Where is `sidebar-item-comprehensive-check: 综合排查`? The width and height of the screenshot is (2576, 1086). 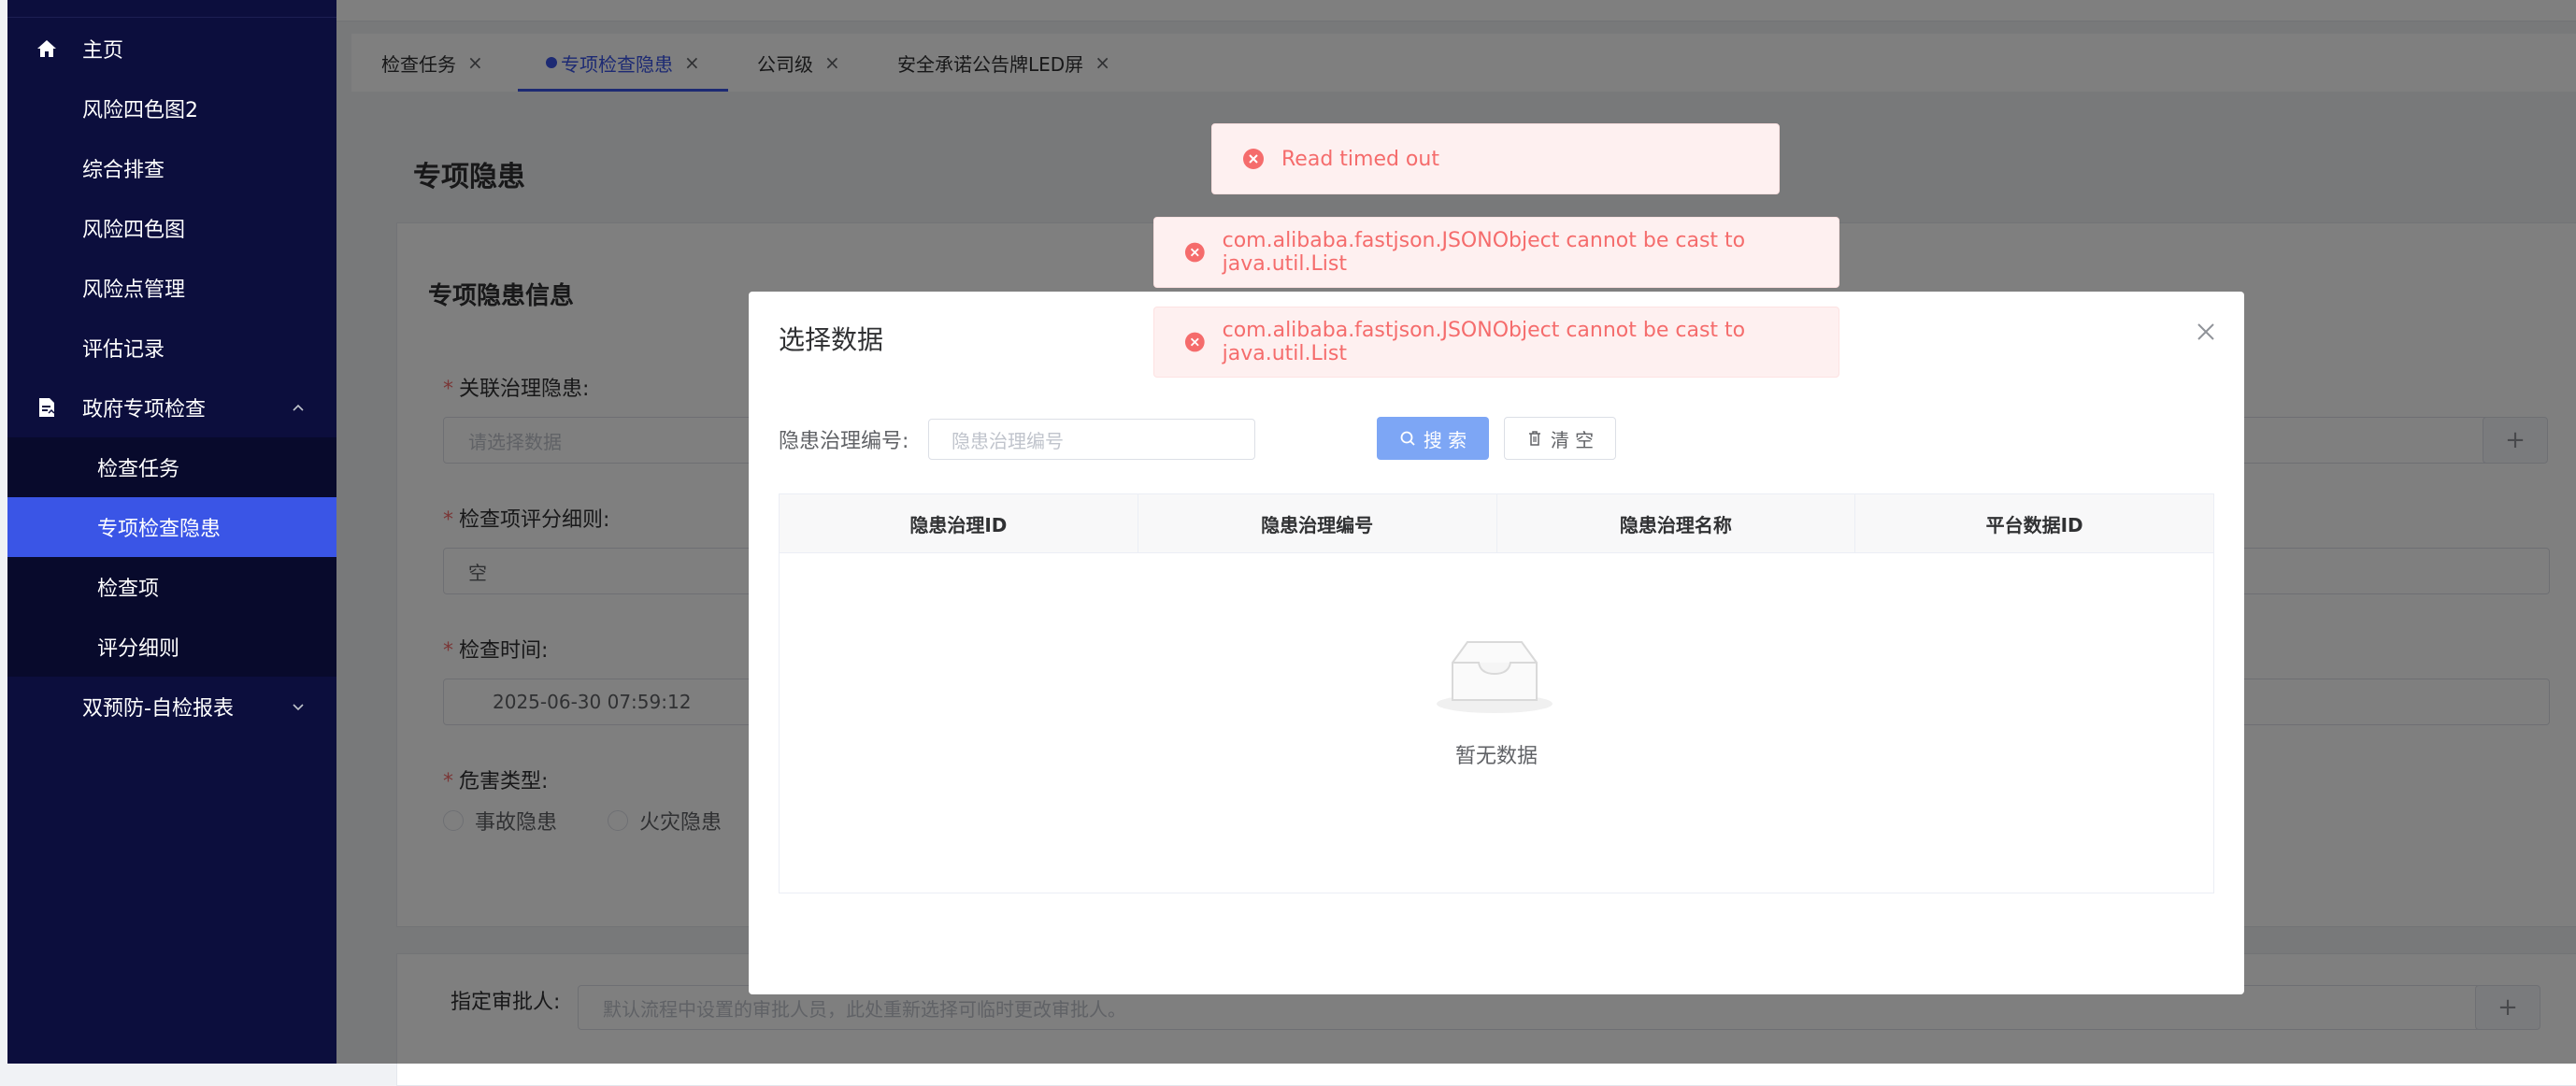
sidebar-item-comprehensive-check: 综合排查 is located at coordinates (171, 168).